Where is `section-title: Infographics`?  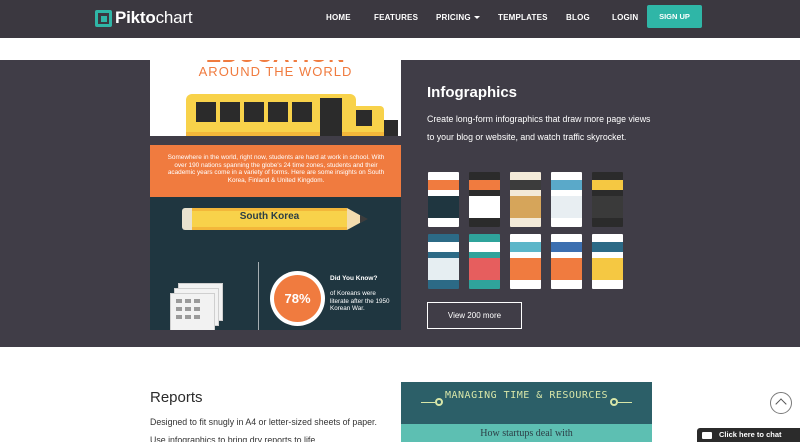 section-title: Infographics is located at coordinates (472, 92).